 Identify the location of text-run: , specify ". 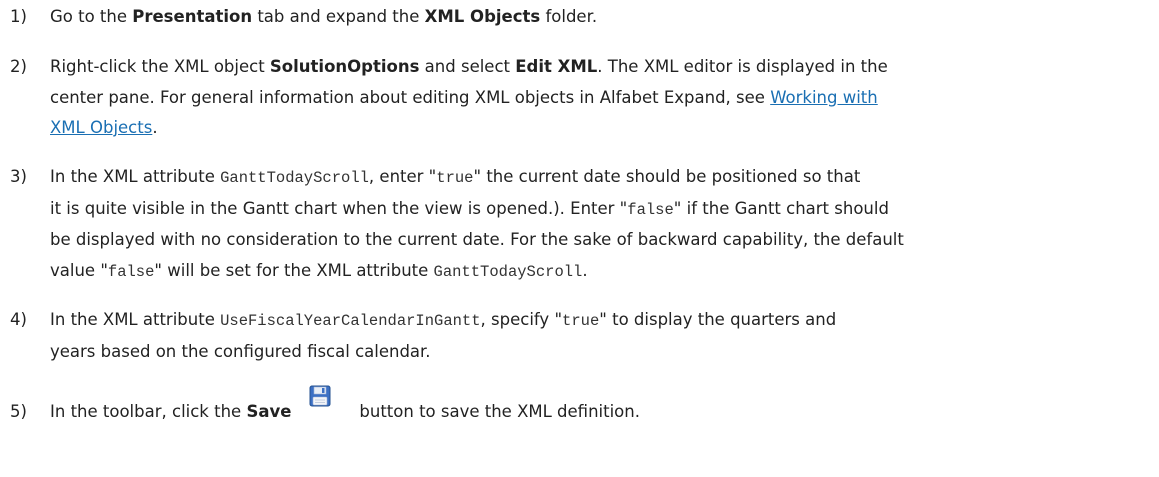
(521, 319).